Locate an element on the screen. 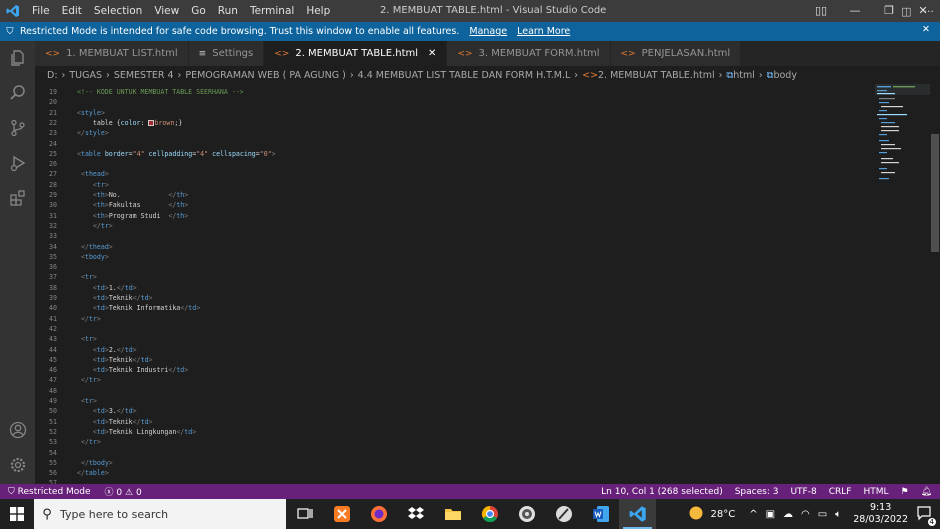 Image resolution: width=940 pixels, height=529 pixels. media-app-icon is located at coordinates (526, 514).